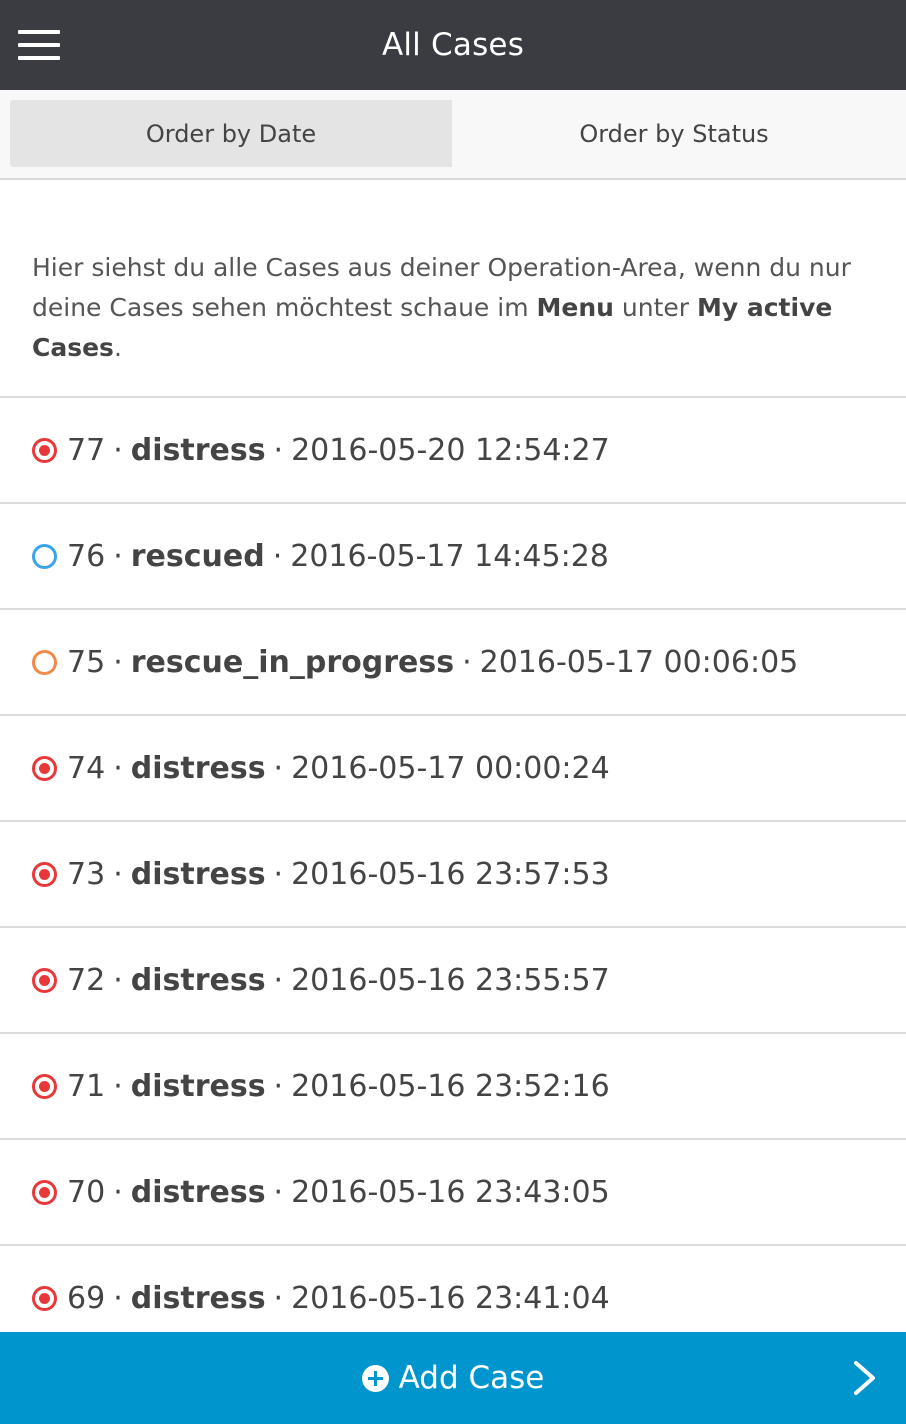 Image resolution: width=906 pixels, height=1424 pixels. I want to click on case-row: 73 · distress · 2016-05-16 23:57:53, so click(453, 875).